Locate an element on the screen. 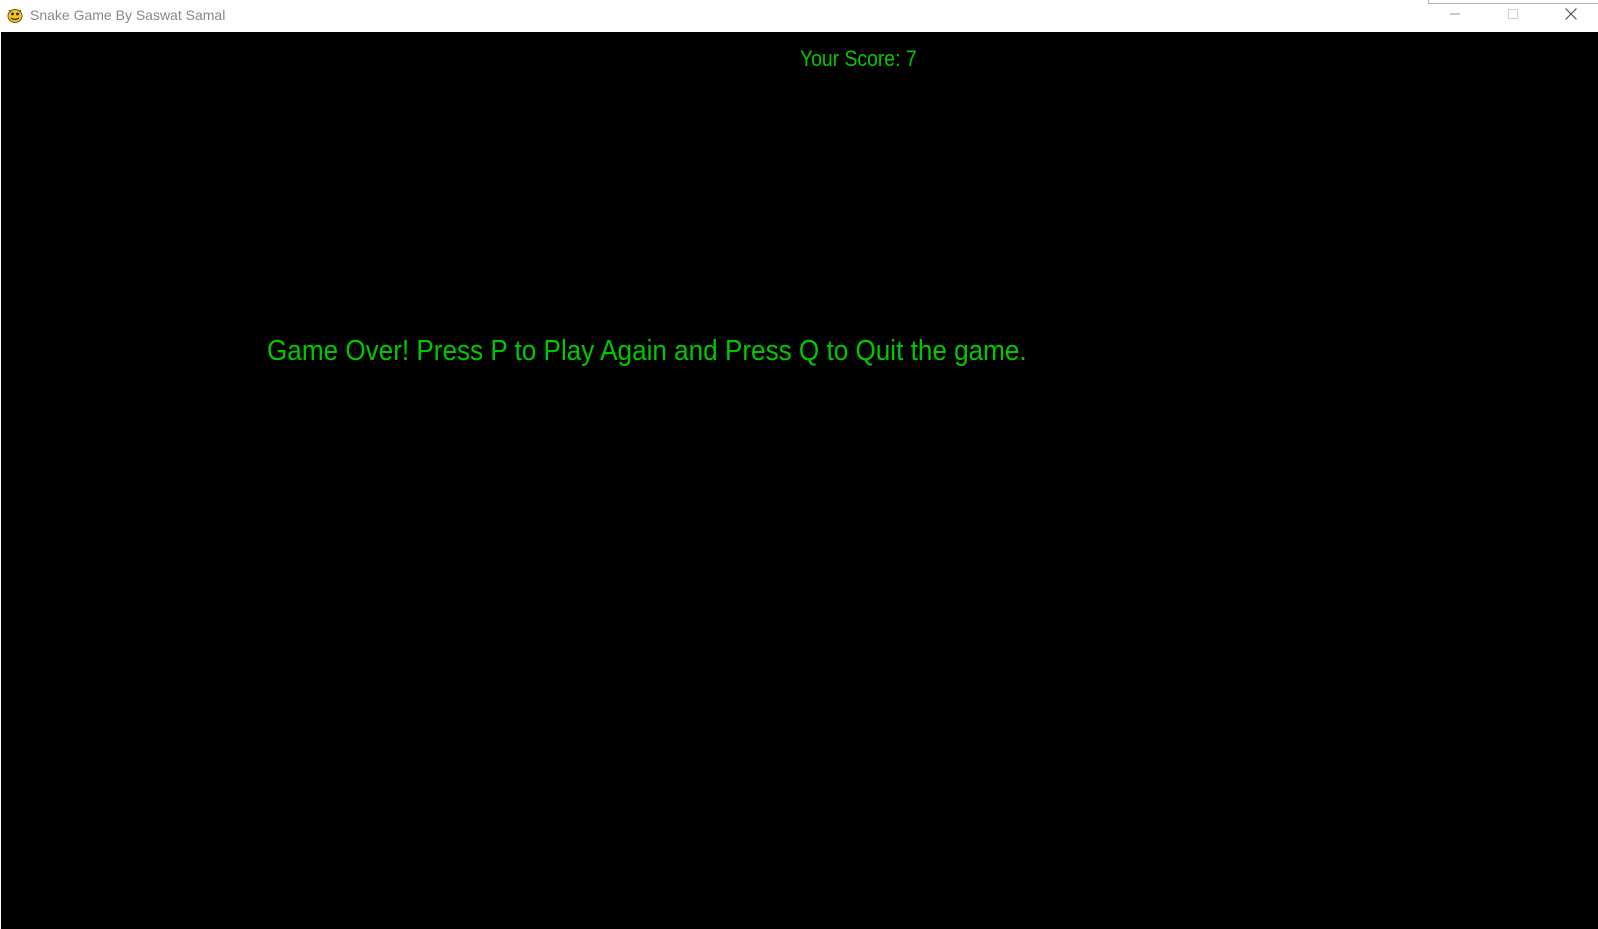 The width and height of the screenshot is (1598, 929). maximize-button is located at coordinates (1513, 16).